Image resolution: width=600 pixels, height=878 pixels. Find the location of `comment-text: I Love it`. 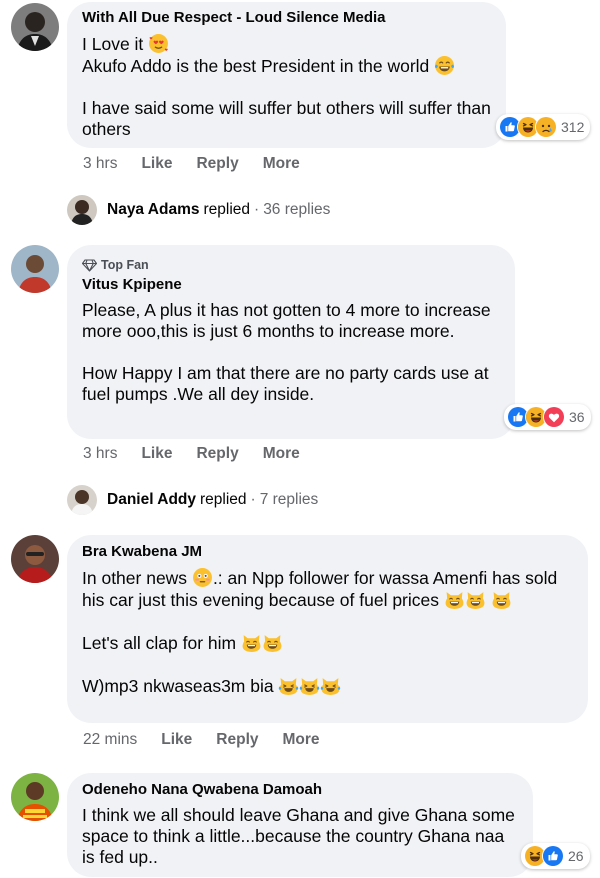

comment-text: I Love it is located at coordinates (113, 44).